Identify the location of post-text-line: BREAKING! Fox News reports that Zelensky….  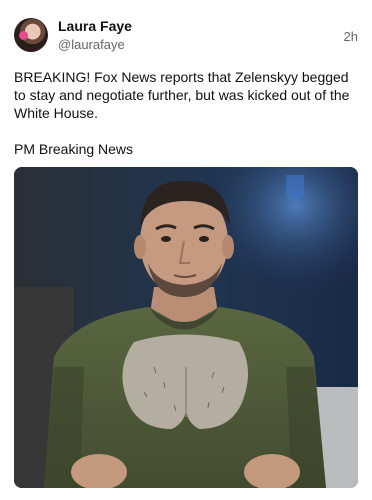
(182, 95).